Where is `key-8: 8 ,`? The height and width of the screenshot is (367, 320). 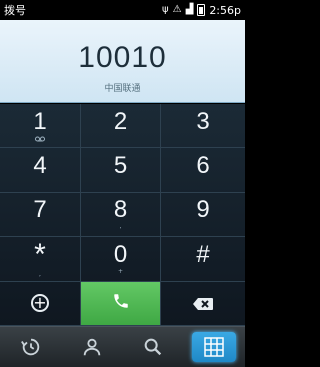 key-8: 8 , is located at coordinates (121, 215).